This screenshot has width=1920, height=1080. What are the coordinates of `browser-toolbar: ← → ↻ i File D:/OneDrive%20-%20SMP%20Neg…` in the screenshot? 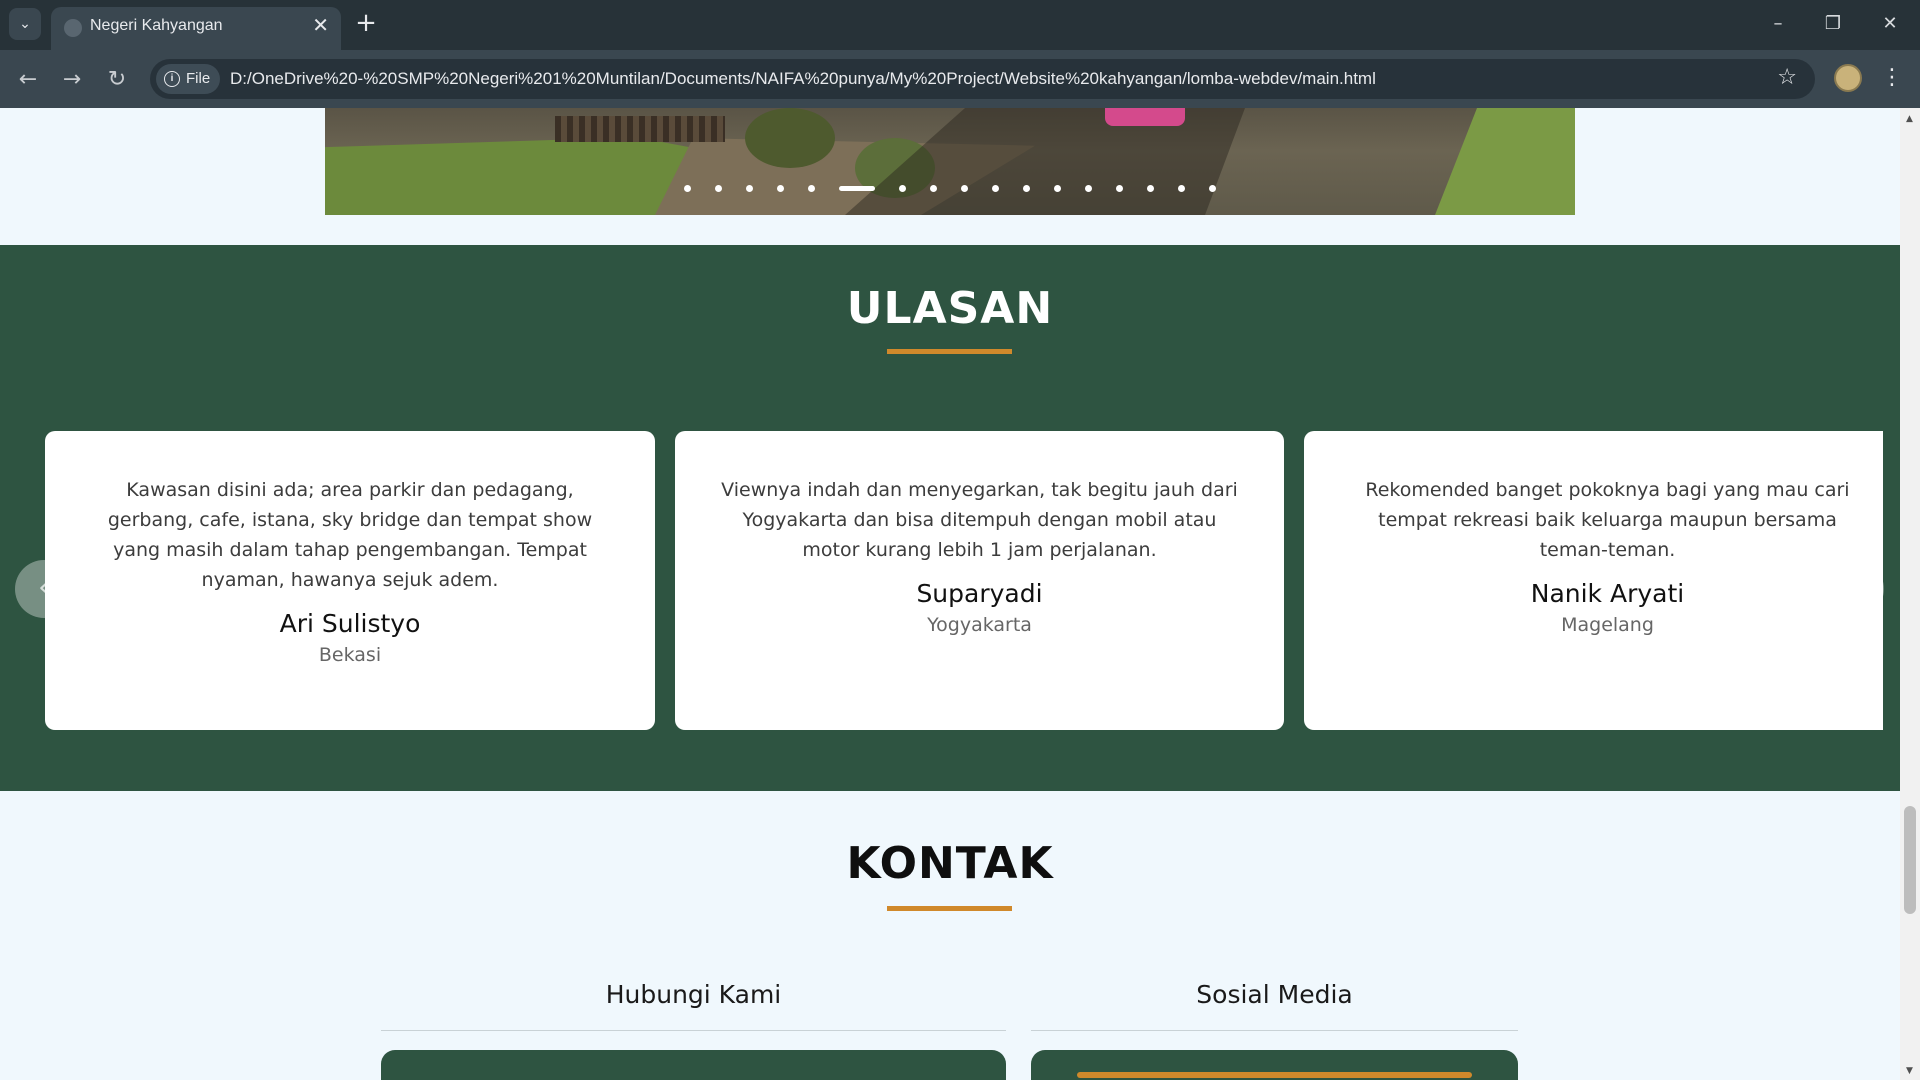 It's located at (960, 79).